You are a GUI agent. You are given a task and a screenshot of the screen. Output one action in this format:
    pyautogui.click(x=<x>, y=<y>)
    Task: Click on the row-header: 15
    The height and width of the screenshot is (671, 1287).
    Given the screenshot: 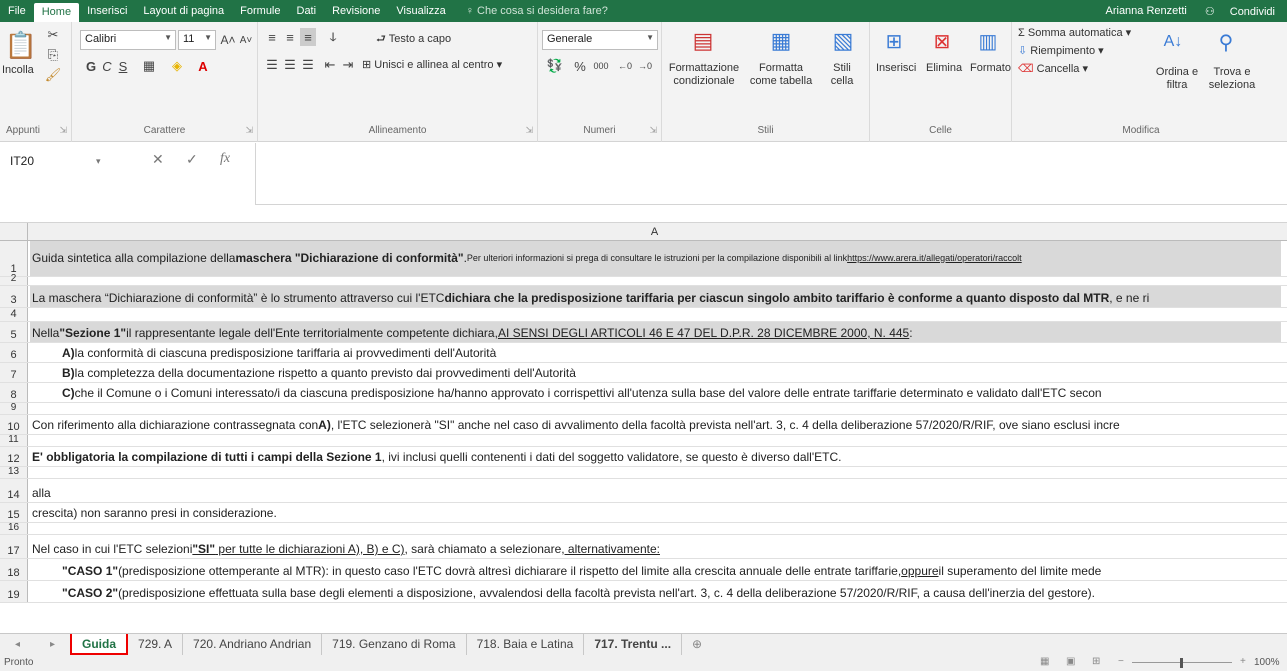 What is the action you would take?
    pyautogui.click(x=14, y=512)
    